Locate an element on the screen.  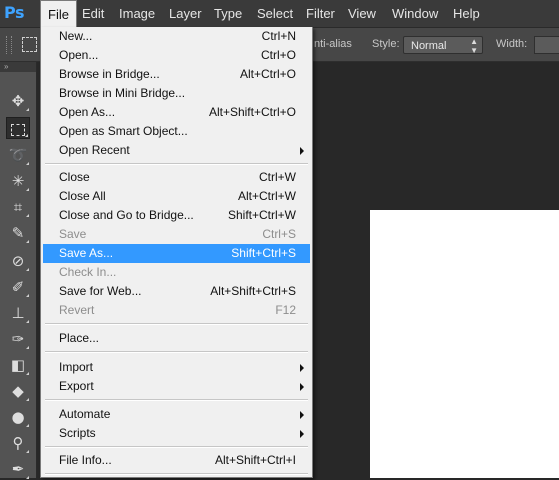
menu-filter: Filter is located at coordinates (320, 13).